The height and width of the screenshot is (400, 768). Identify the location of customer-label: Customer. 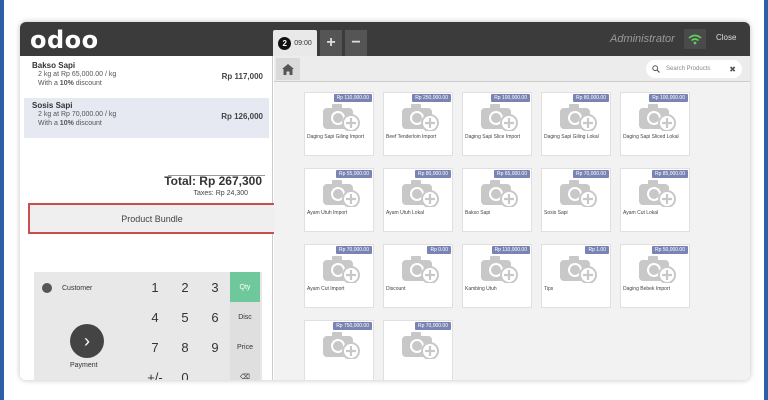
(77, 288).